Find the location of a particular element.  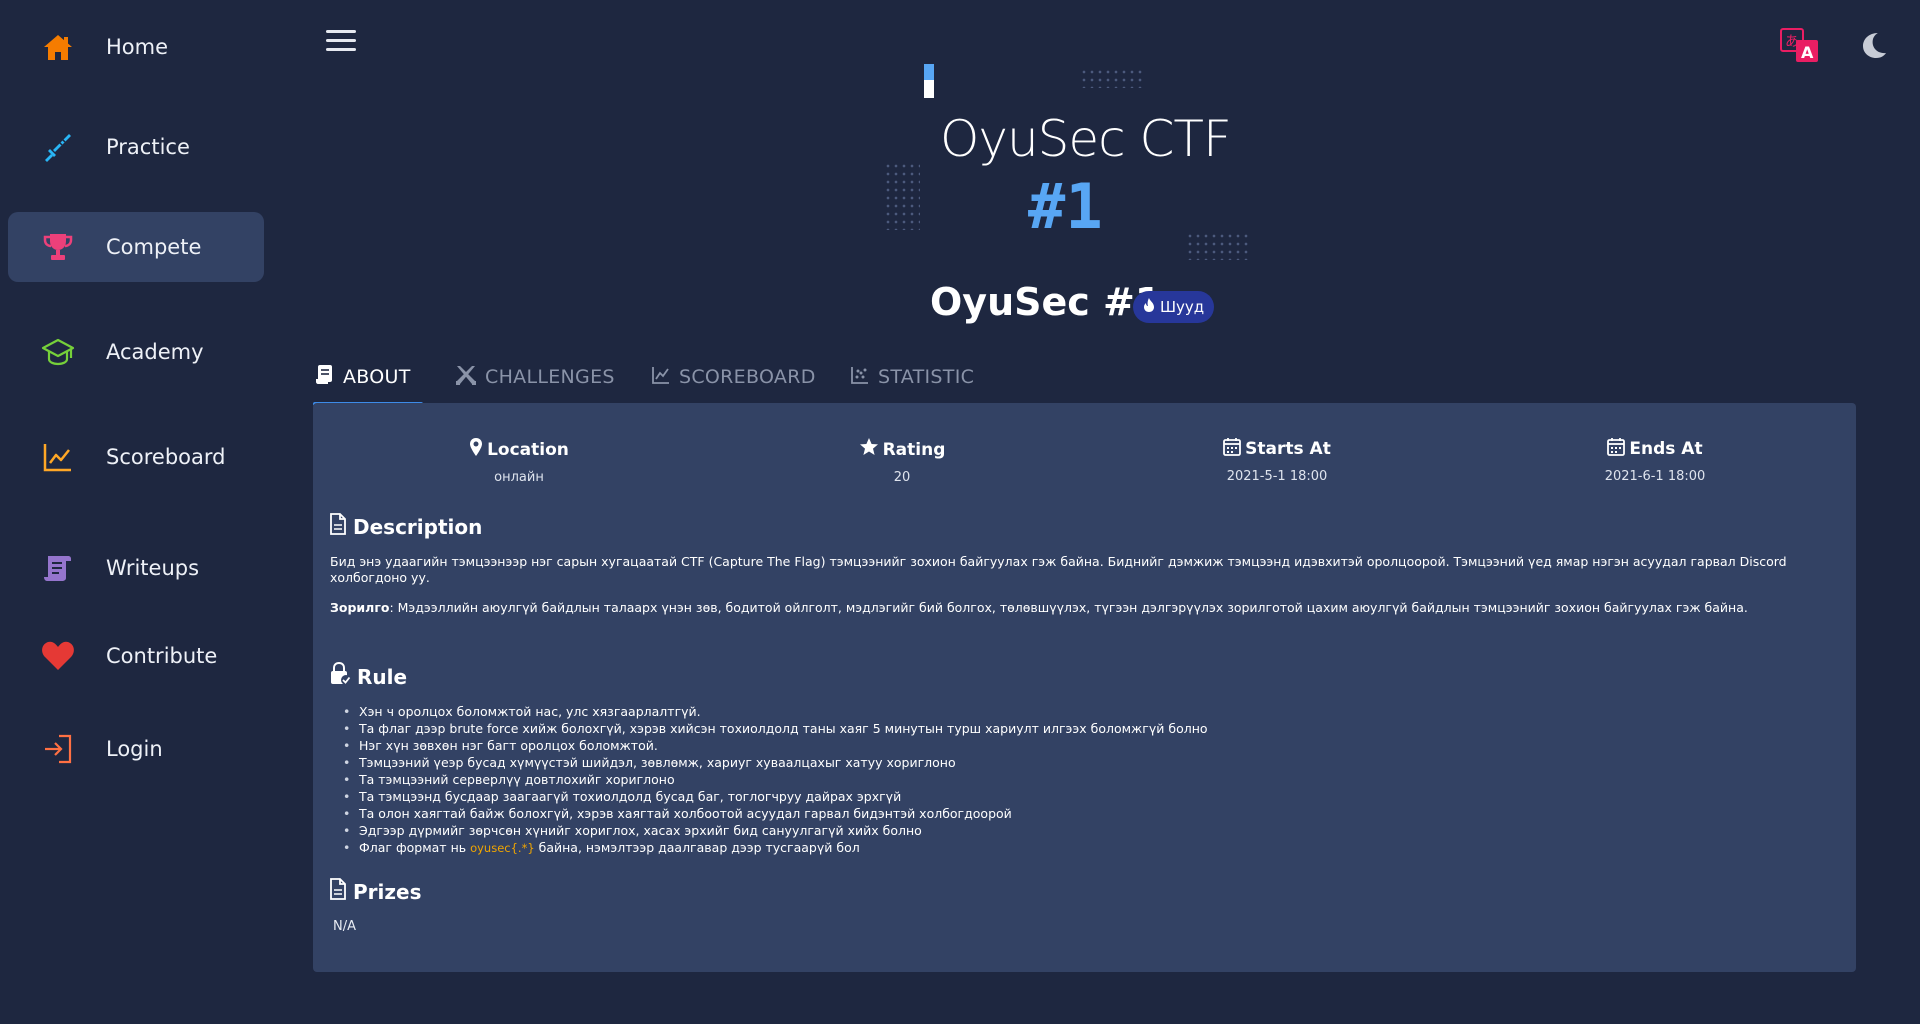

sidebar-item-contribute: Contribute is located at coordinates (136, 656).